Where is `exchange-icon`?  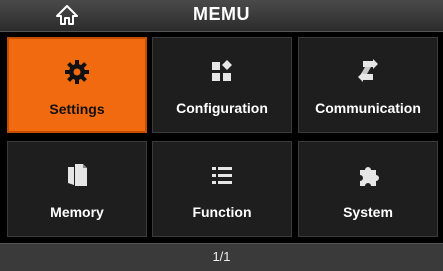
exchange-icon is located at coordinates (368, 70).